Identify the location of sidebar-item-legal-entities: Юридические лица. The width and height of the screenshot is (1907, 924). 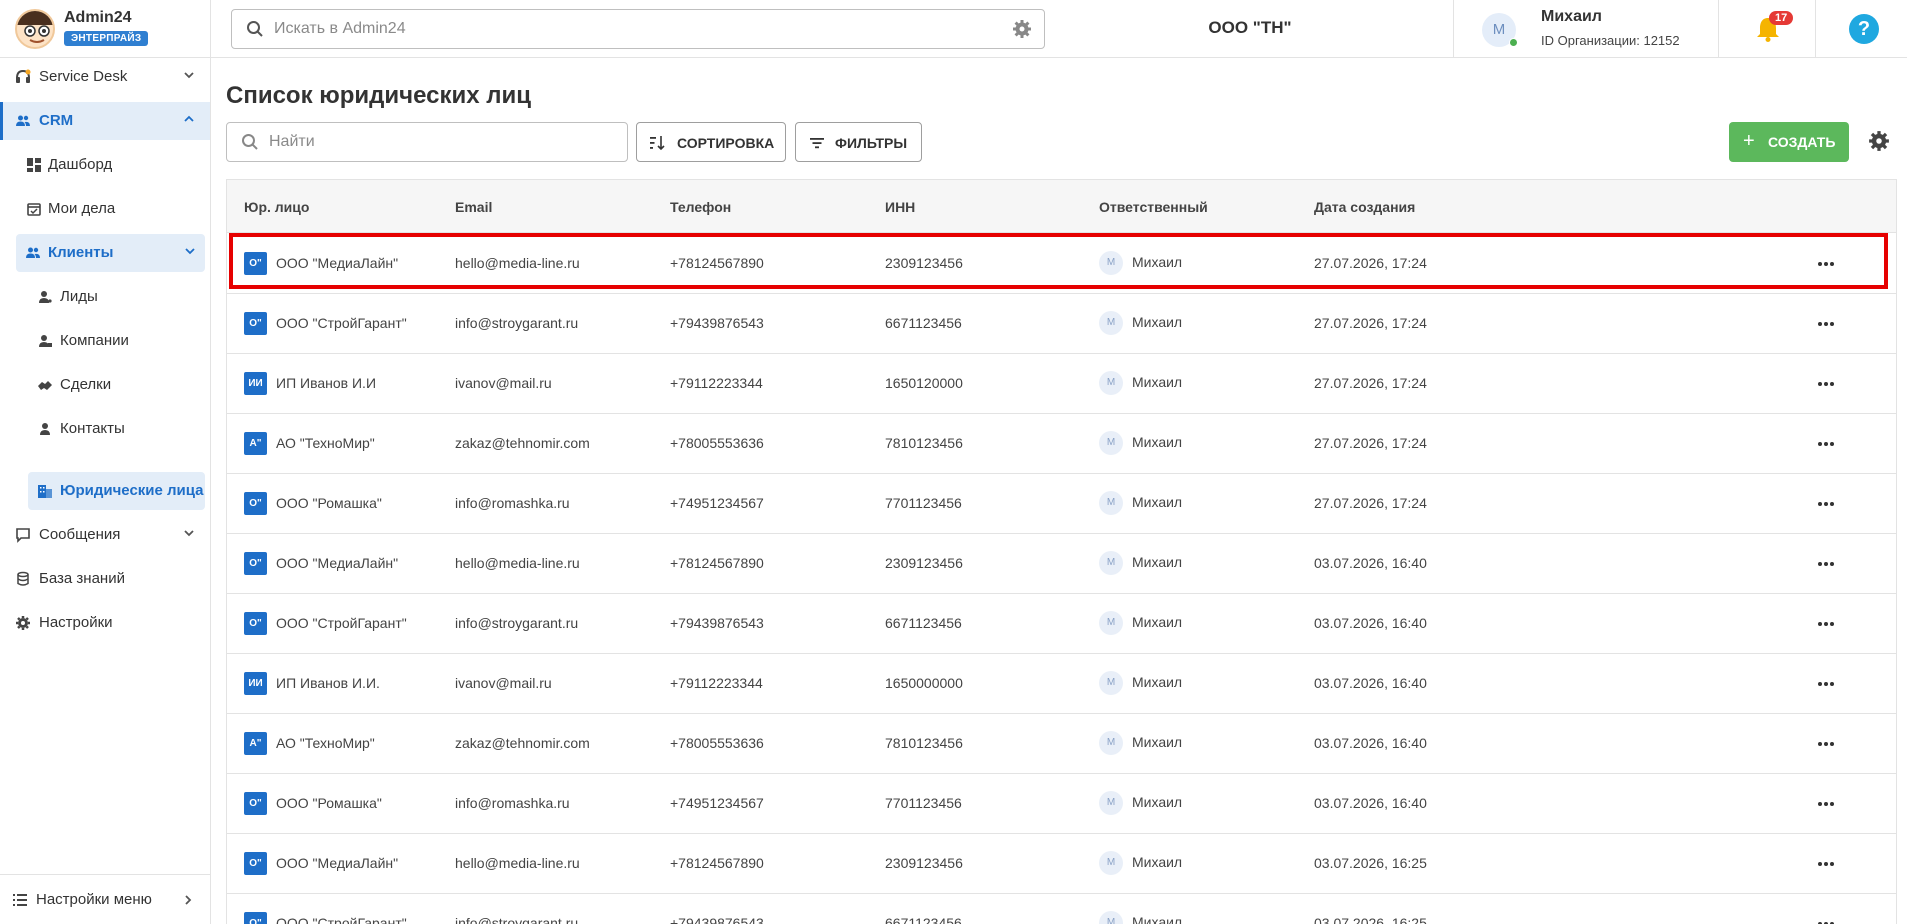
(116, 491).